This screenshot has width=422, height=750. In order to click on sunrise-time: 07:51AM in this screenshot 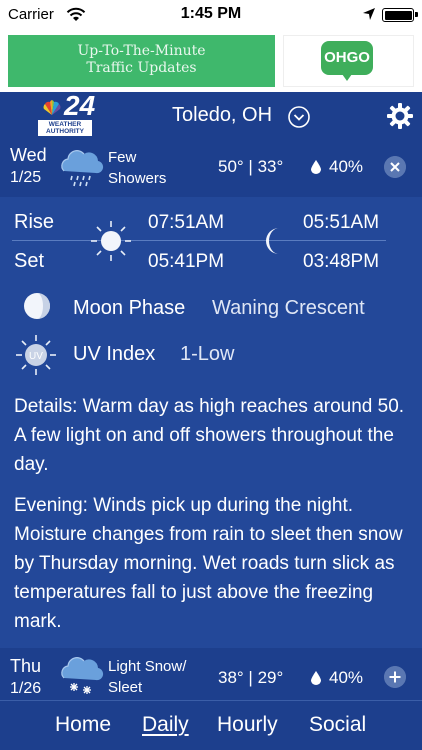, I will do `click(186, 222)`.